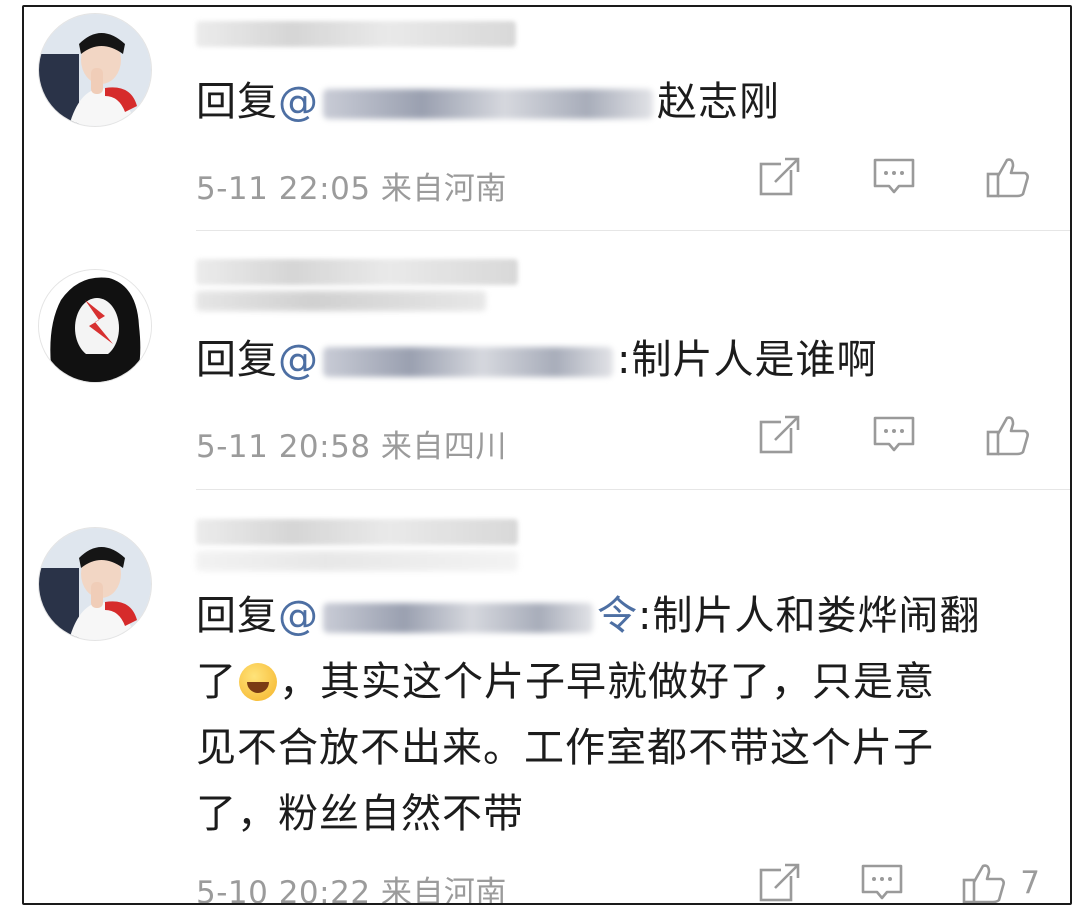 The width and height of the screenshot is (1080, 910). Describe the element at coordinates (258, 682) in the screenshot. I see `laughing-tears-emoji-icon` at that location.